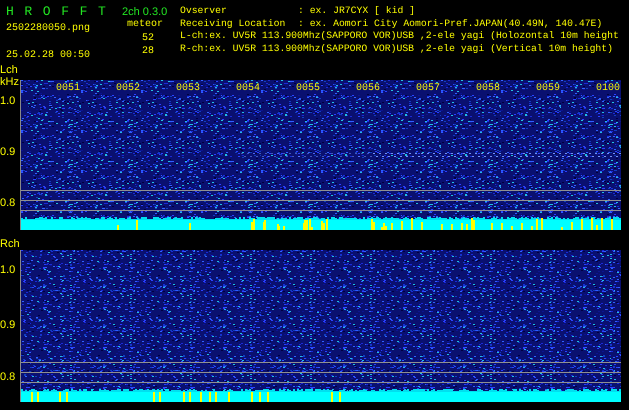 This screenshot has height=410, width=629. I want to click on time-label: 0053, so click(188, 88).